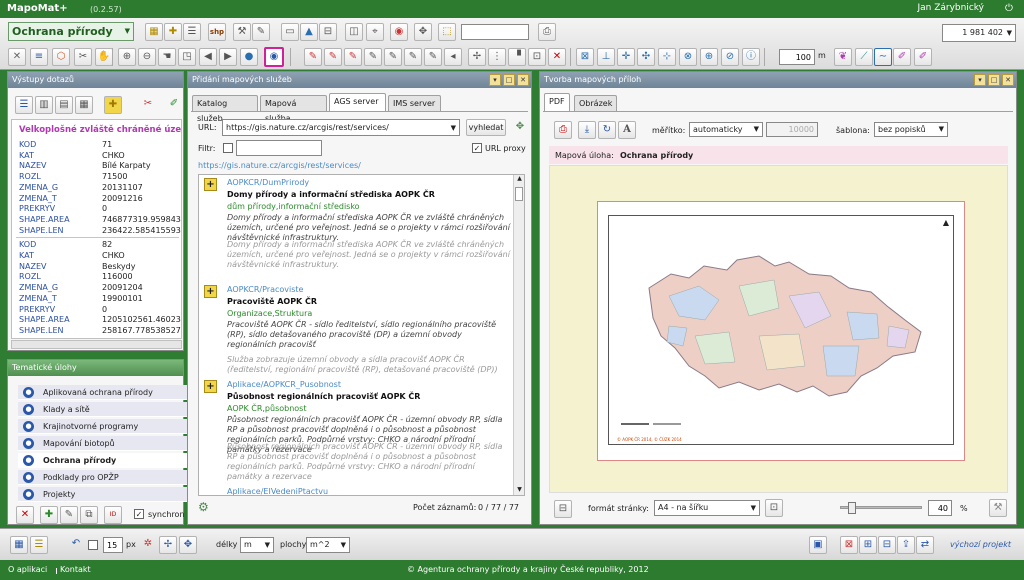  Describe the element at coordinates (881, 508) in the screenshot. I see `zoom-slider` at that location.